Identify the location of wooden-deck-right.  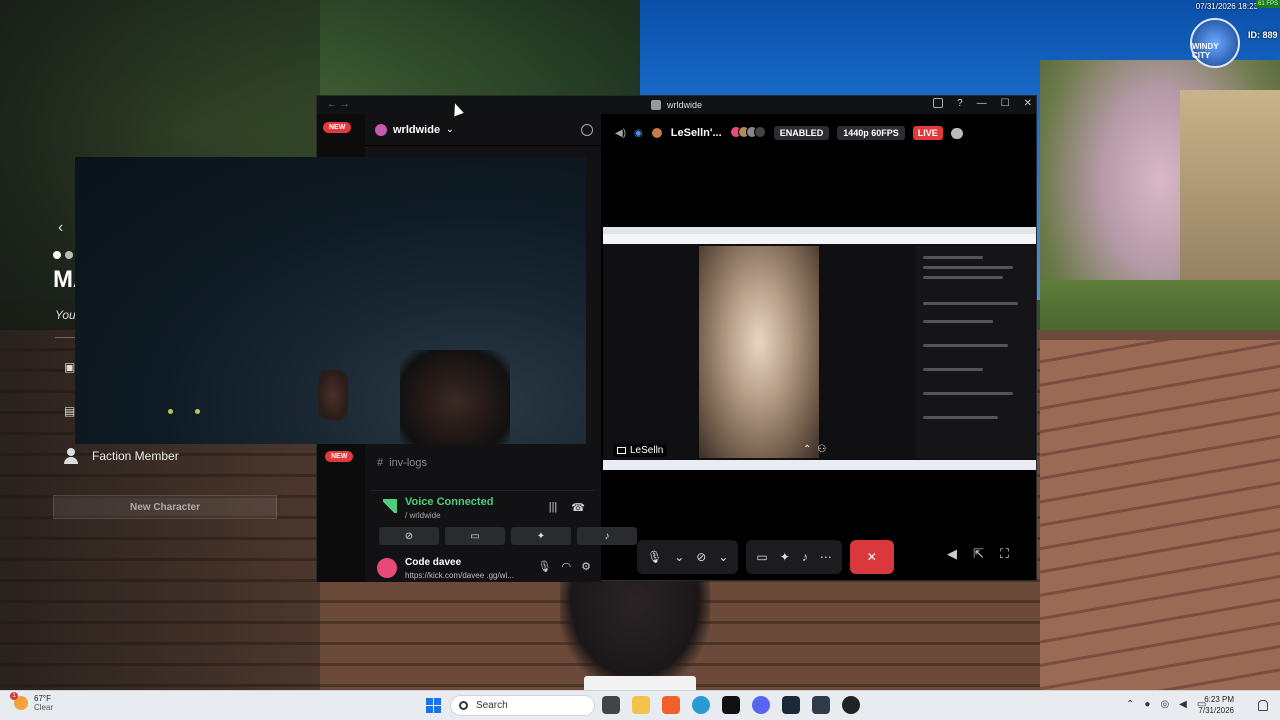
(1160, 515).